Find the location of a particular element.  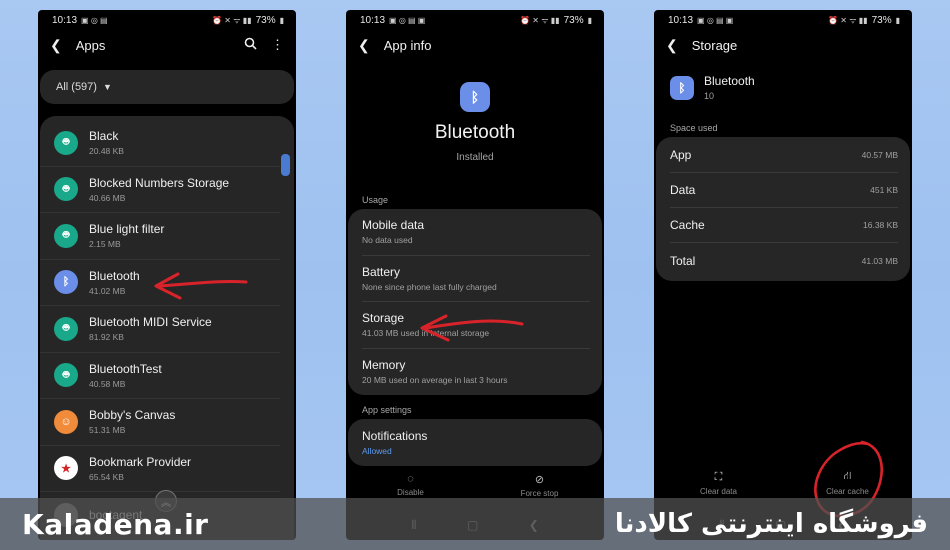

section-label-app-settings: App settings is located at coordinates (387, 410).